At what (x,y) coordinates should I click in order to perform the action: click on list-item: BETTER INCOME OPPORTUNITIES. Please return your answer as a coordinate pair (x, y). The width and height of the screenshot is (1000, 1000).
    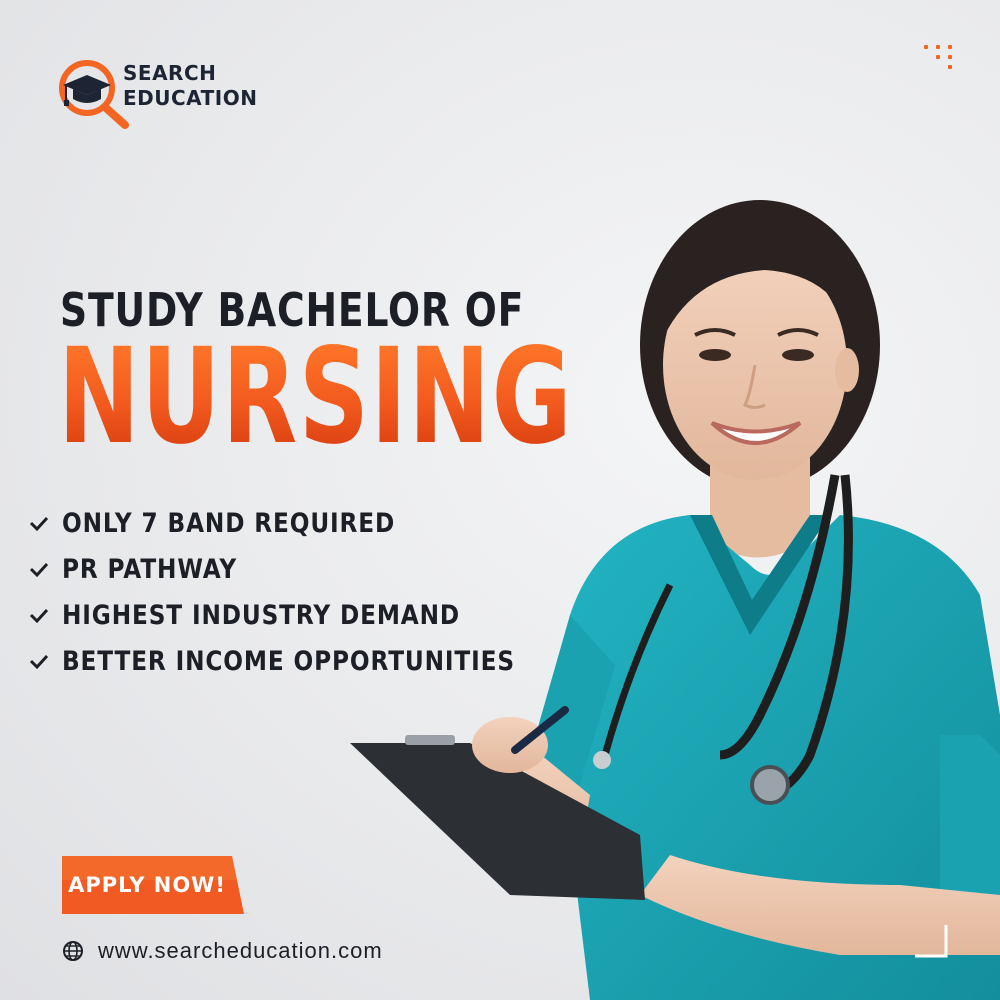
    Looking at the image, I should click on (308, 661).